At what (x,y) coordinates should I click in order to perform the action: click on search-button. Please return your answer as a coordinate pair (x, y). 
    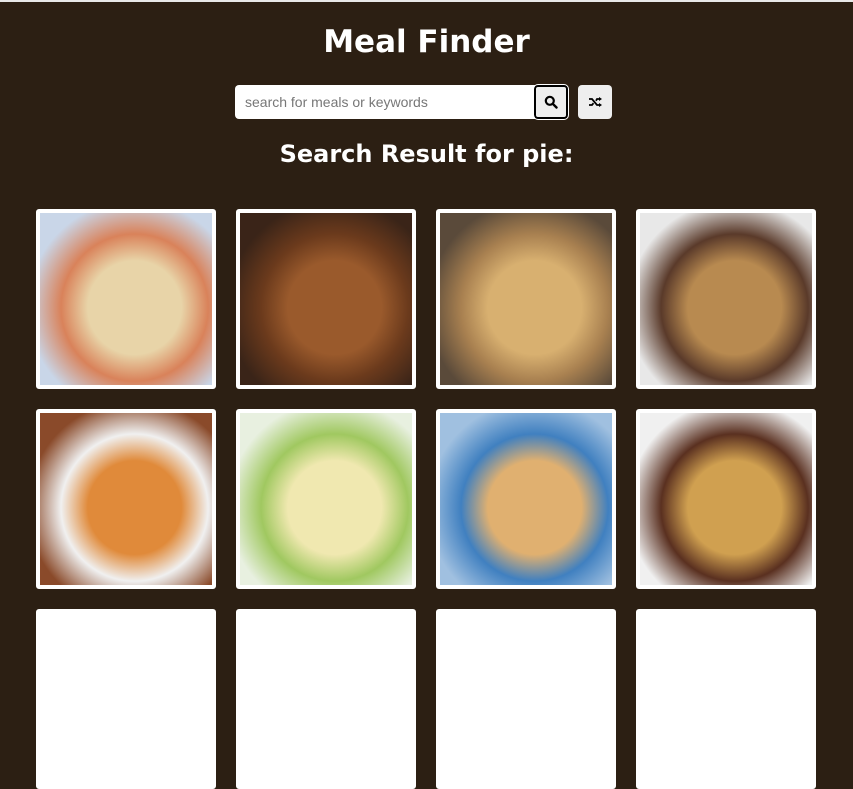
    Looking at the image, I should click on (551, 102).